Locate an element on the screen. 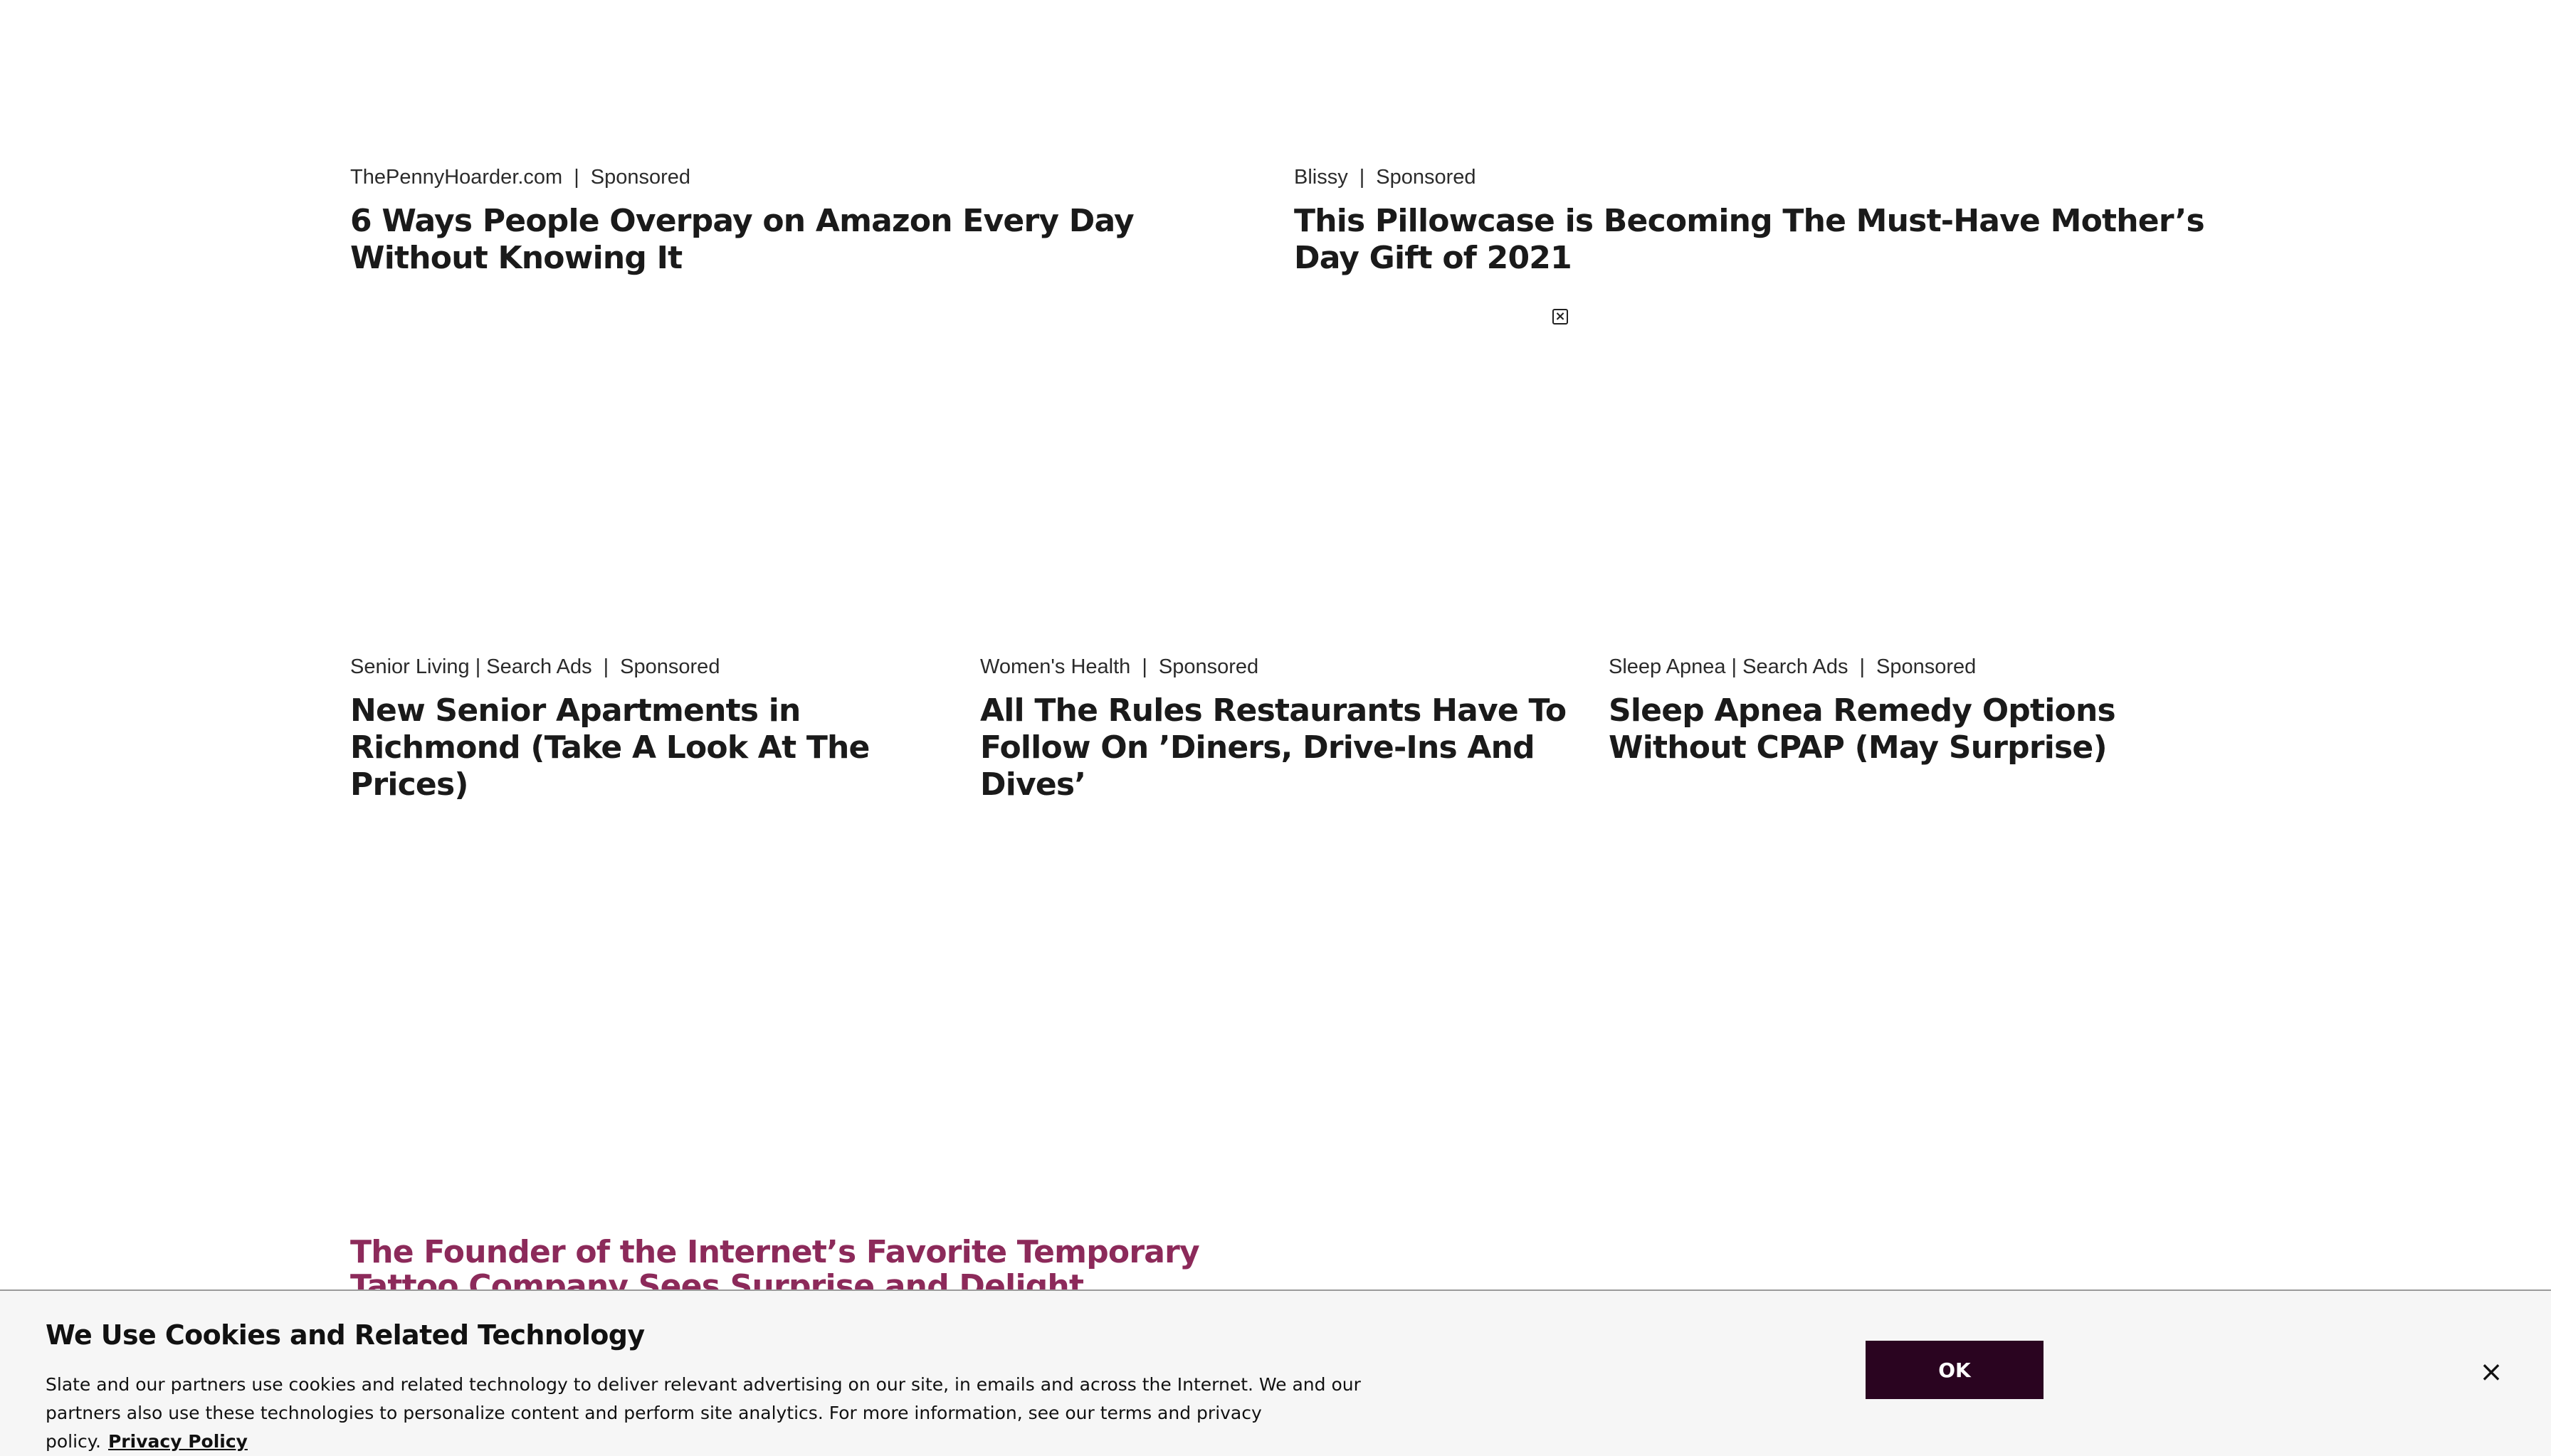  card-meta: Senior Living | Search Ads | Sponsored is located at coordinates (652, 667).